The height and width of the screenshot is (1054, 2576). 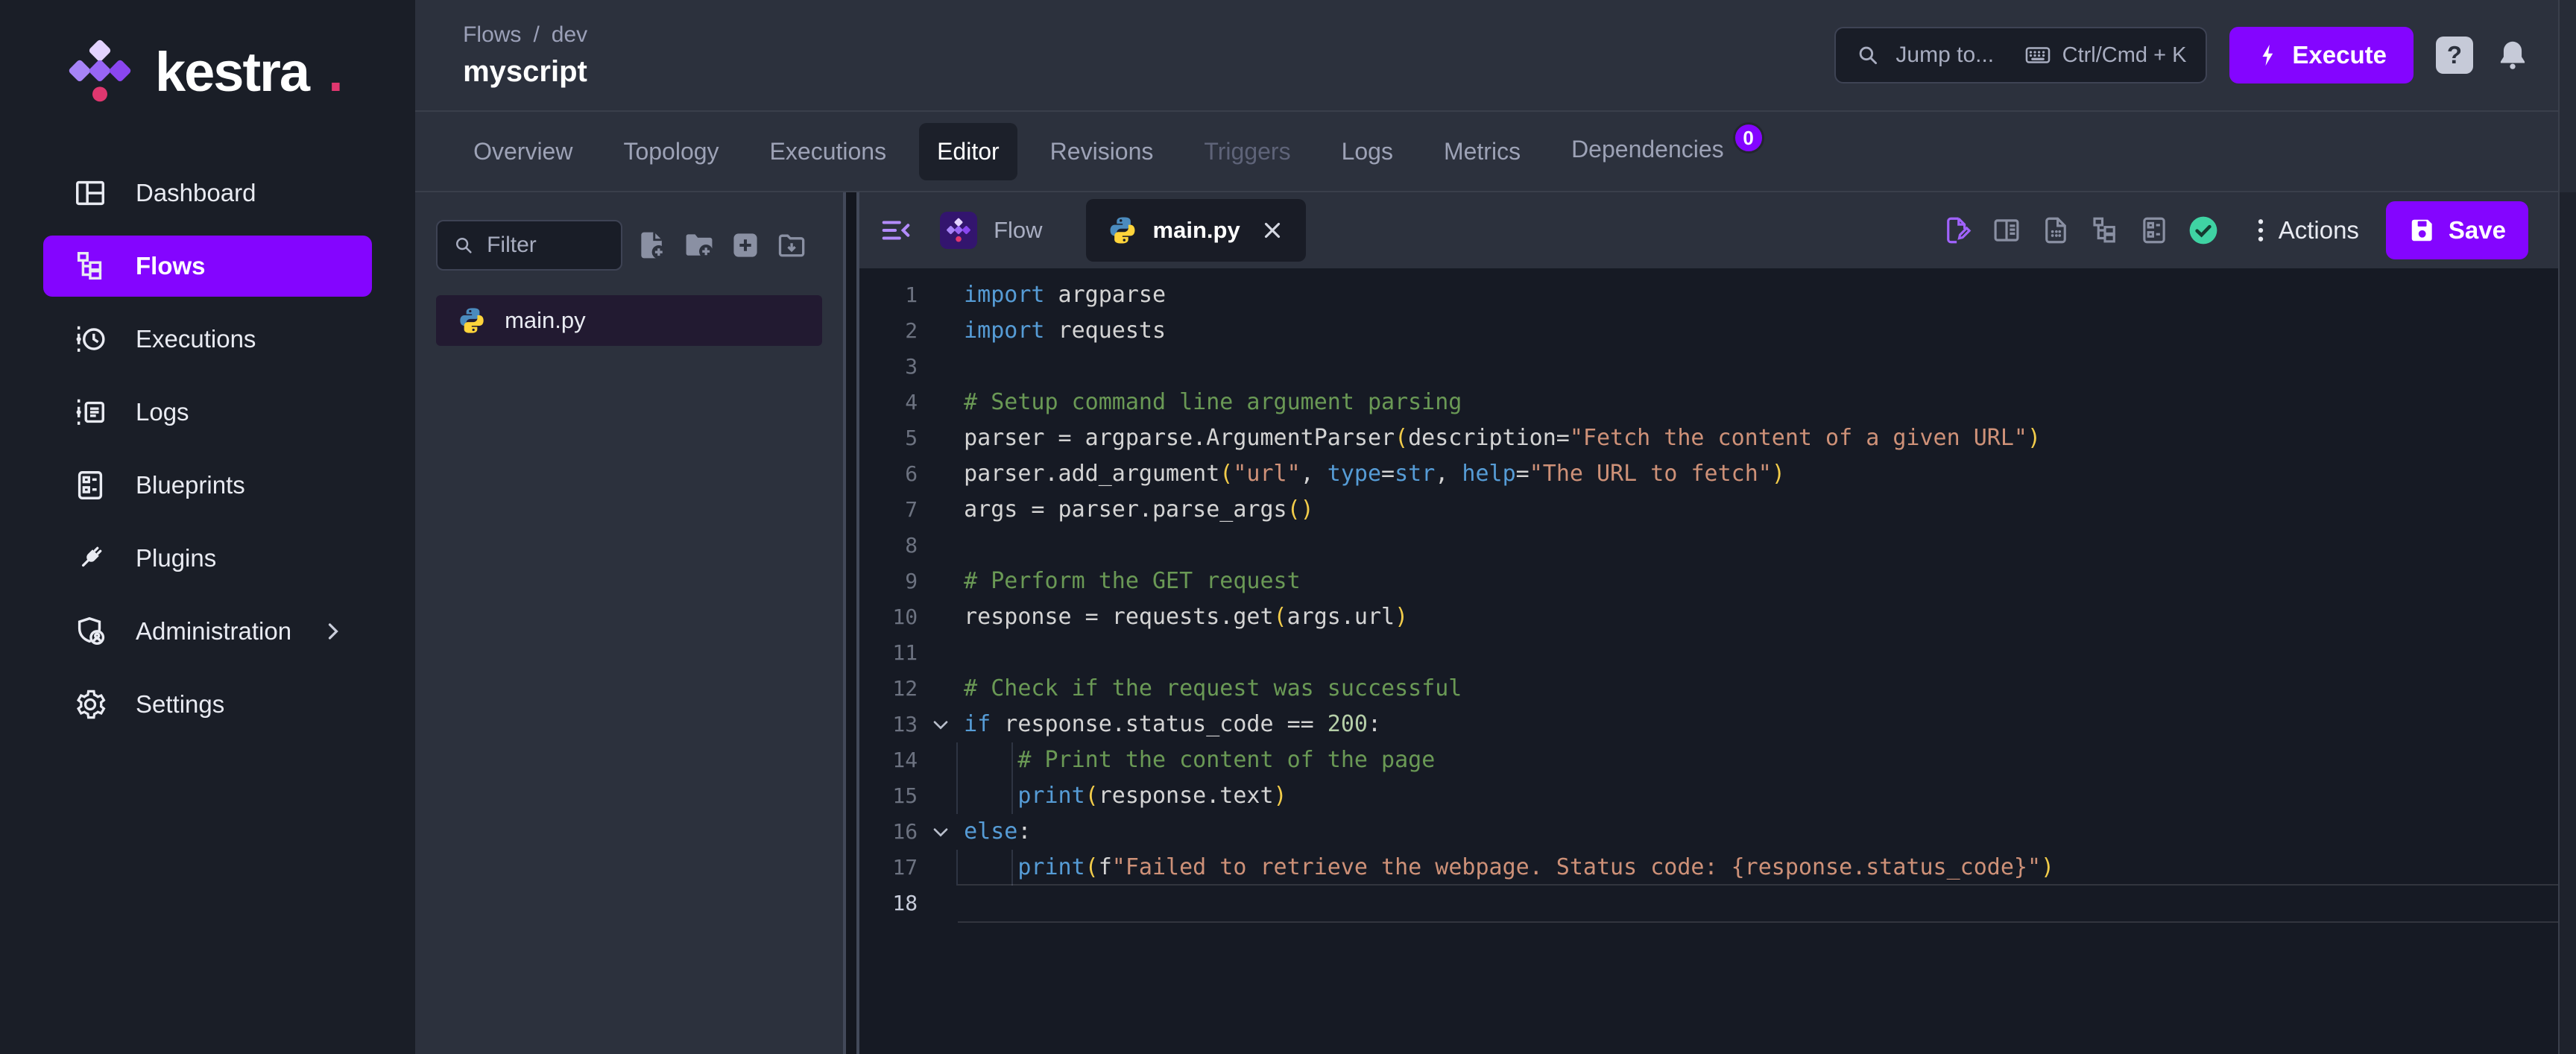 I want to click on jump-to-search: Jump to... Ctrl/Cmd + K, so click(x=2021, y=55).